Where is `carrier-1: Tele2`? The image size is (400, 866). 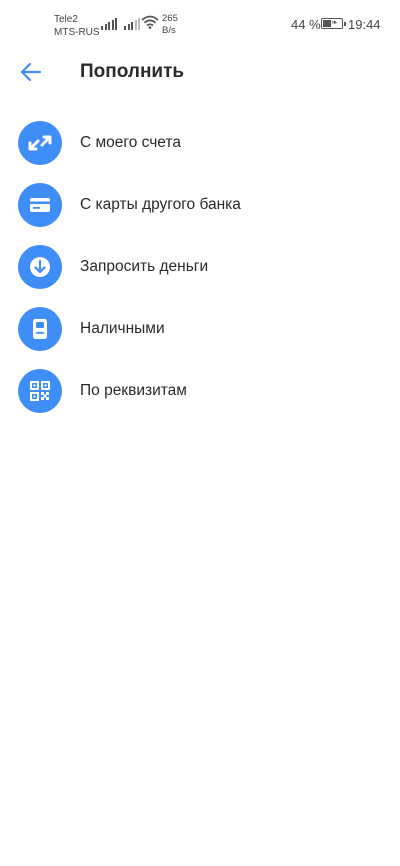 carrier-1: Tele2 is located at coordinates (66, 19).